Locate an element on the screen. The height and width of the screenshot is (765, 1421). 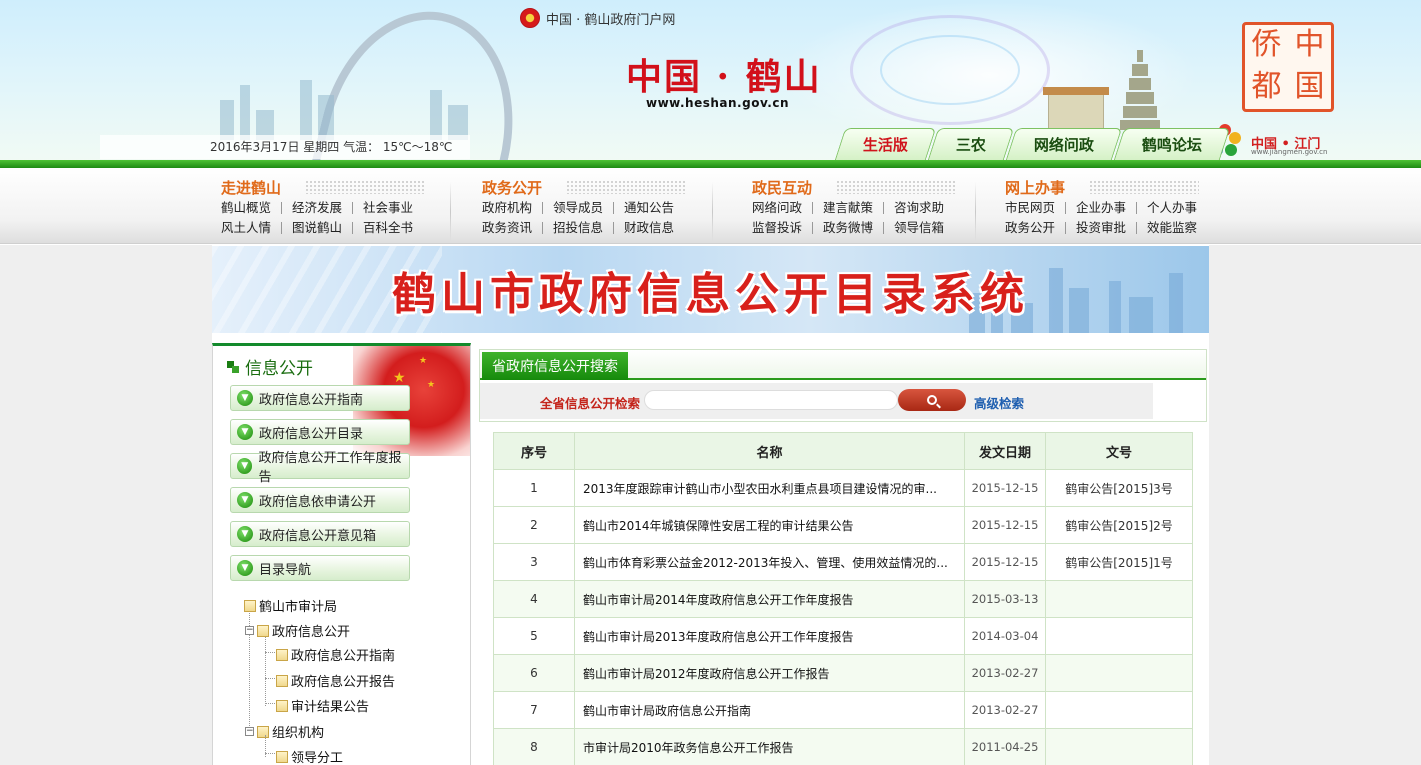
nav-group-title: 走进鹤山 is located at coordinates (323, 187).